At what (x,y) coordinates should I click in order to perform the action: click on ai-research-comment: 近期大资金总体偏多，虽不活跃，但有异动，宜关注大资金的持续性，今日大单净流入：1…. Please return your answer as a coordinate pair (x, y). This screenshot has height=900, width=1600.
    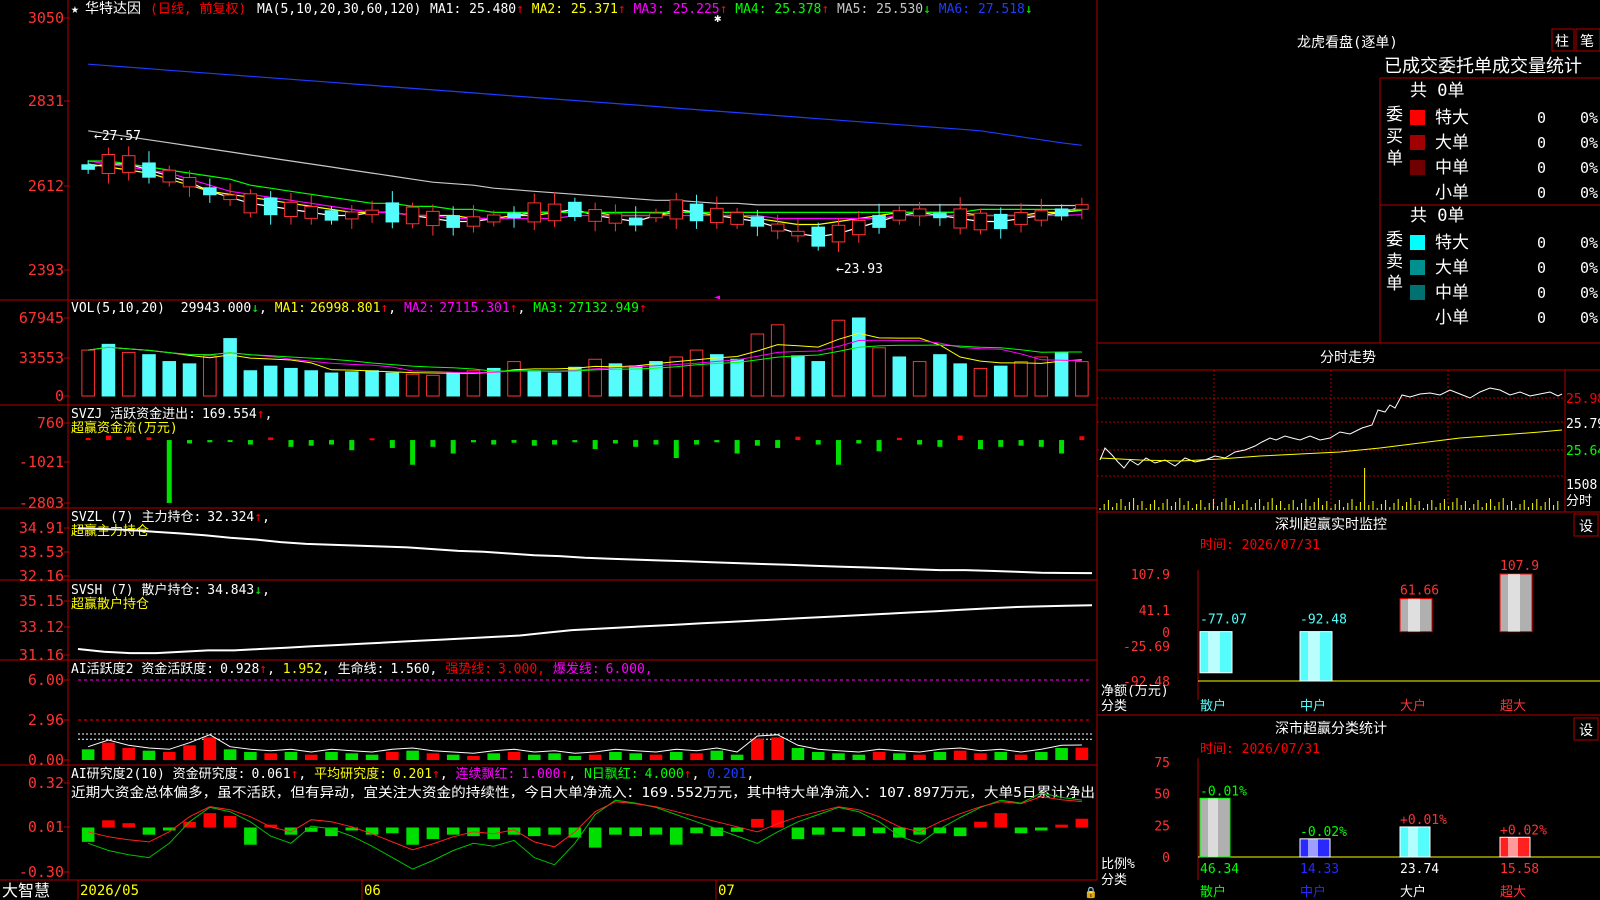
    Looking at the image, I should click on (583, 792).